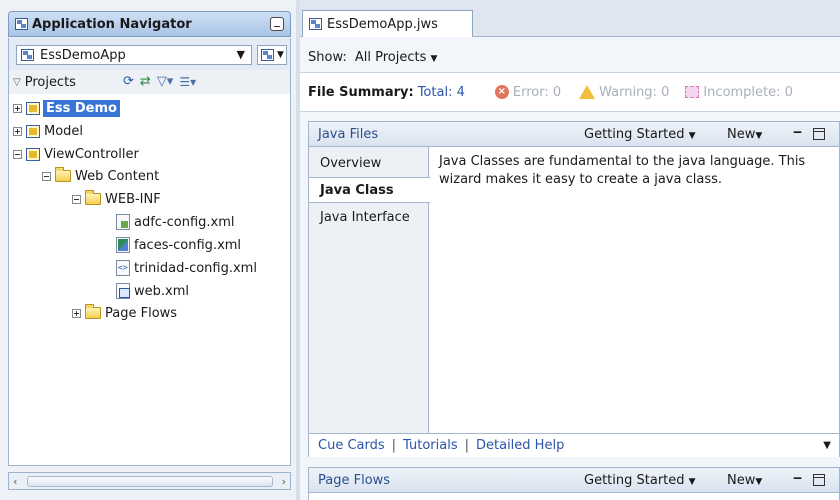  What do you see at coordinates (280, 55) in the screenshot?
I see `menu-chevron-down-icon: ▼` at bounding box center [280, 55].